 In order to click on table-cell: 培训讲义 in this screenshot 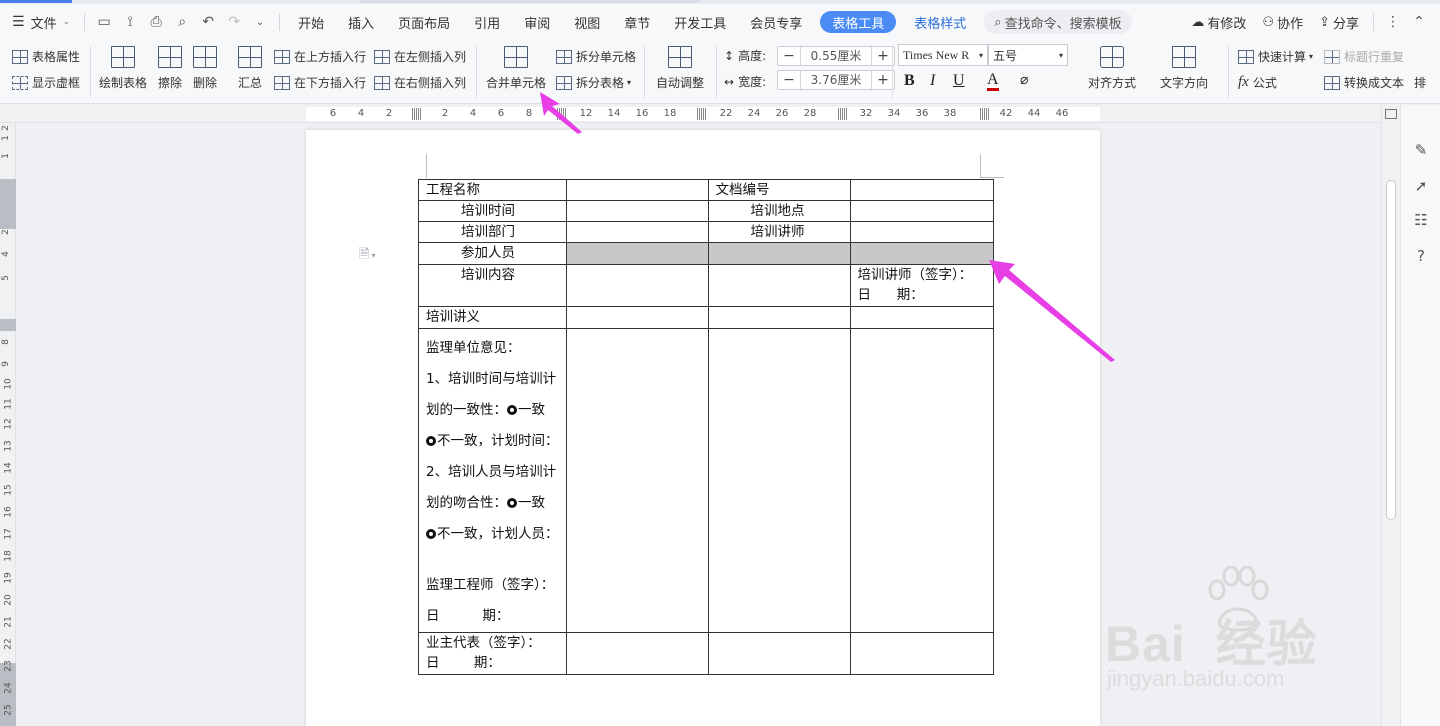, I will do `click(492, 317)`.